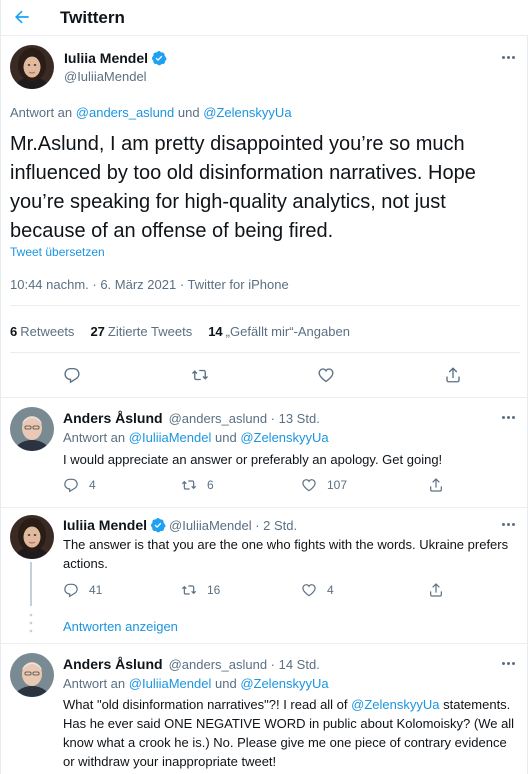 This screenshot has width=528, height=774. Describe the element at coordinates (141, 331) in the screenshot. I see `quotes-stat: 27 Zitierte Tweets` at that location.